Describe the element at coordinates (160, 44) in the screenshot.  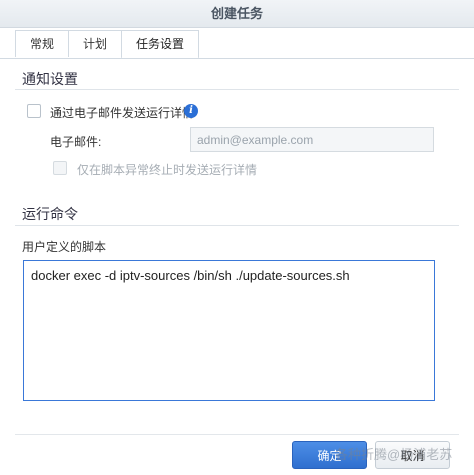
I see `tab-task-settings: 任务设置` at that location.